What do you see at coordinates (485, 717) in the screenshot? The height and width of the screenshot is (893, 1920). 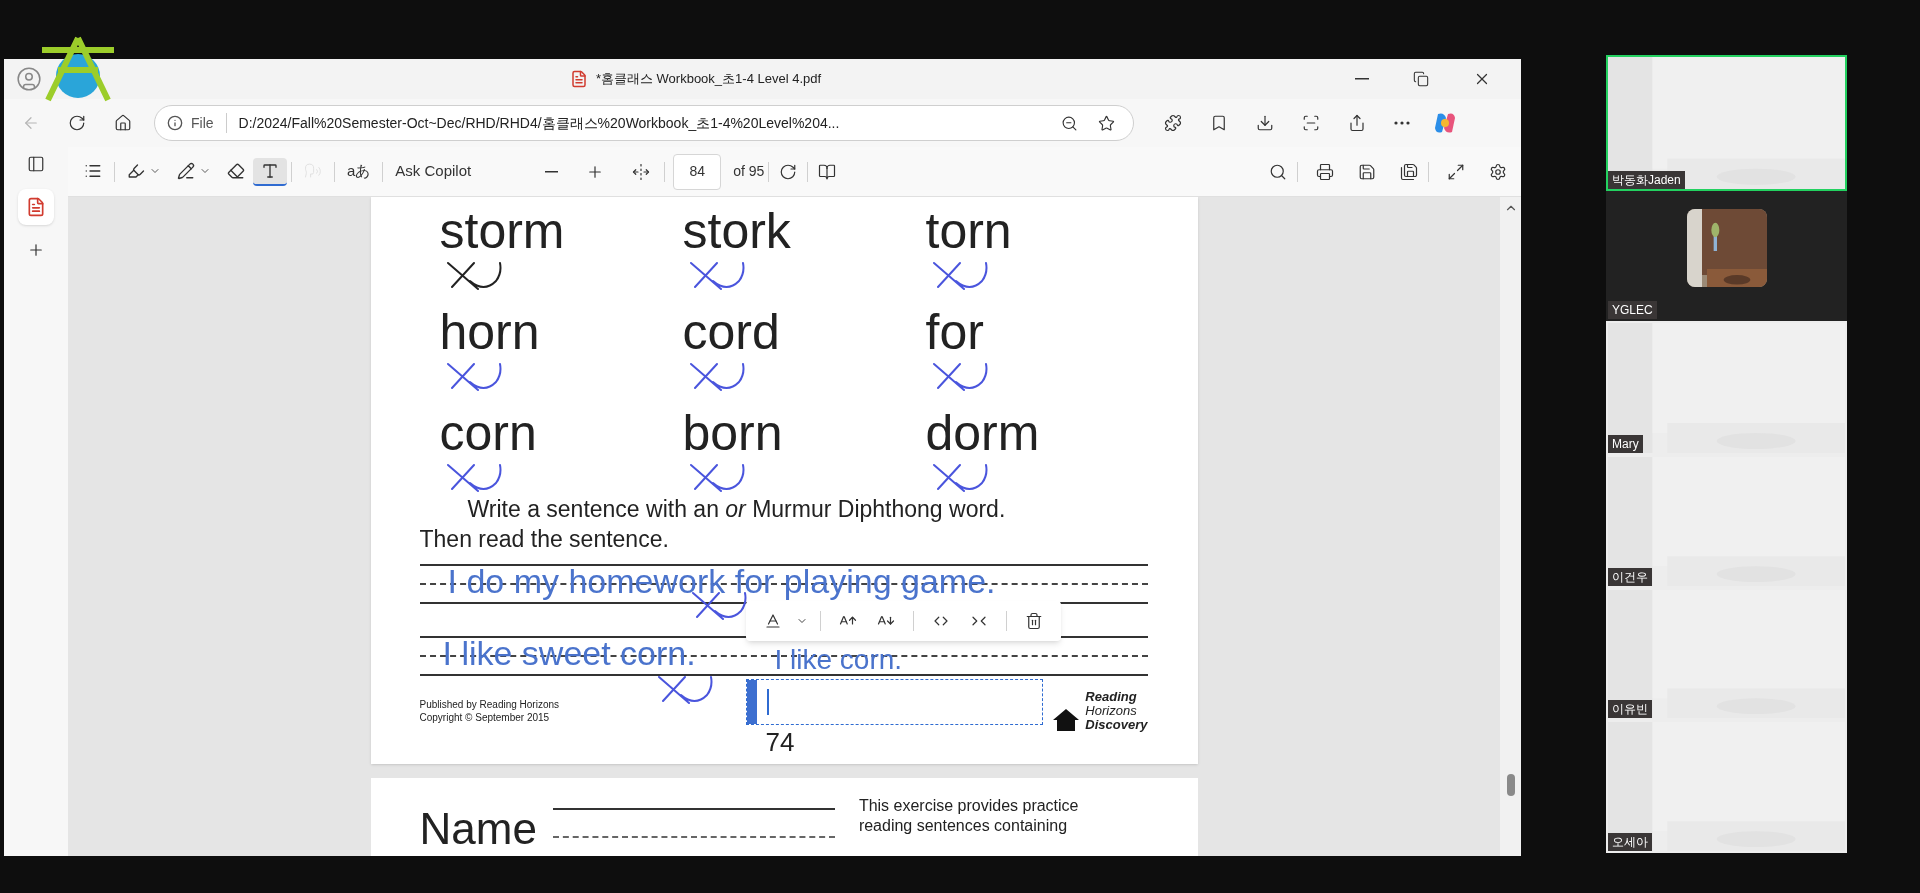 I see `footer-text: Copyright © September 2015` at bounding box center [485, 717].